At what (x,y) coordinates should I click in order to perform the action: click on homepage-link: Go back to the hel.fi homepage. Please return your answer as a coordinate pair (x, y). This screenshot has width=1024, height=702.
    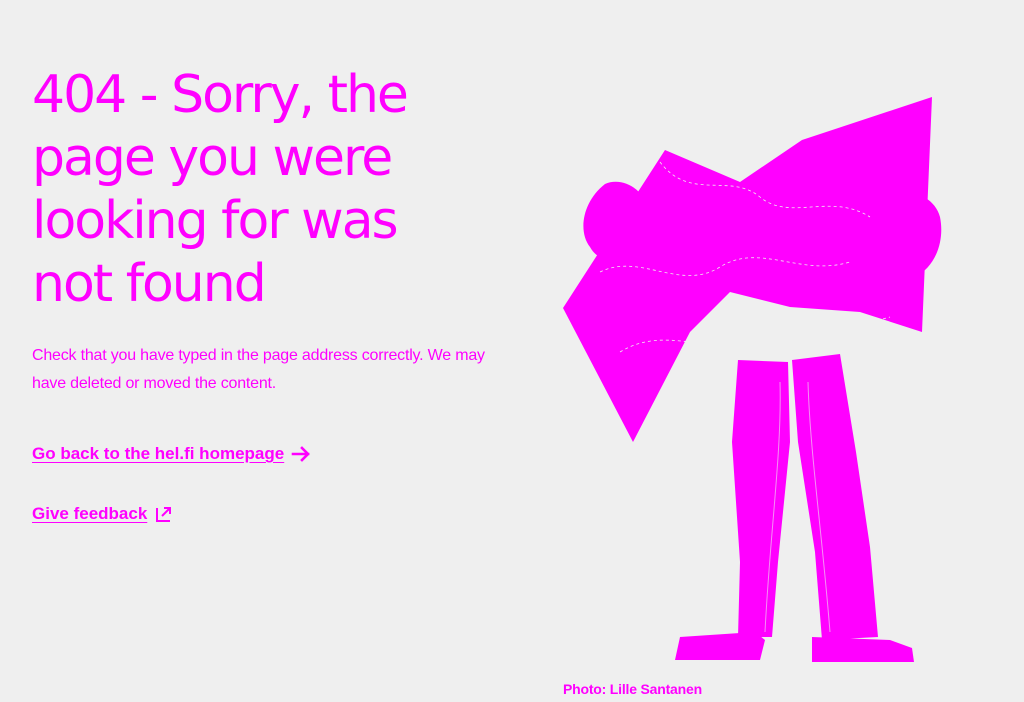
    Looking at the image, I should click on (158, 454).